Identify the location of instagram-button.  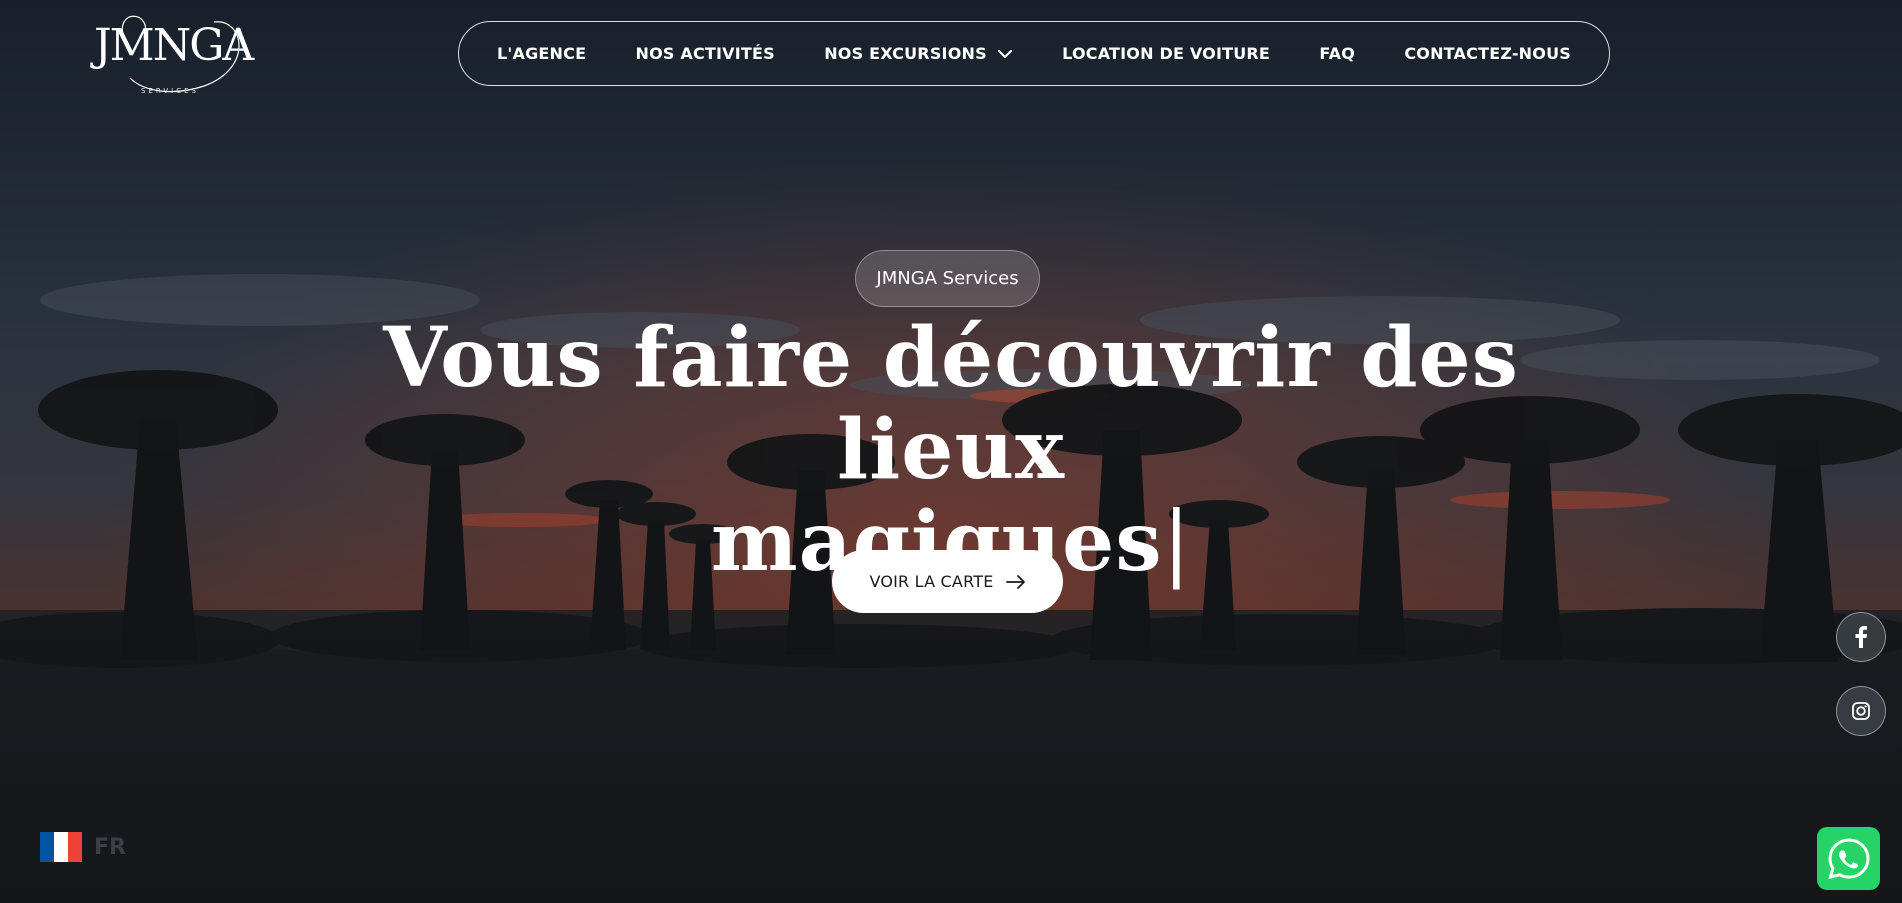
(1861, 711).